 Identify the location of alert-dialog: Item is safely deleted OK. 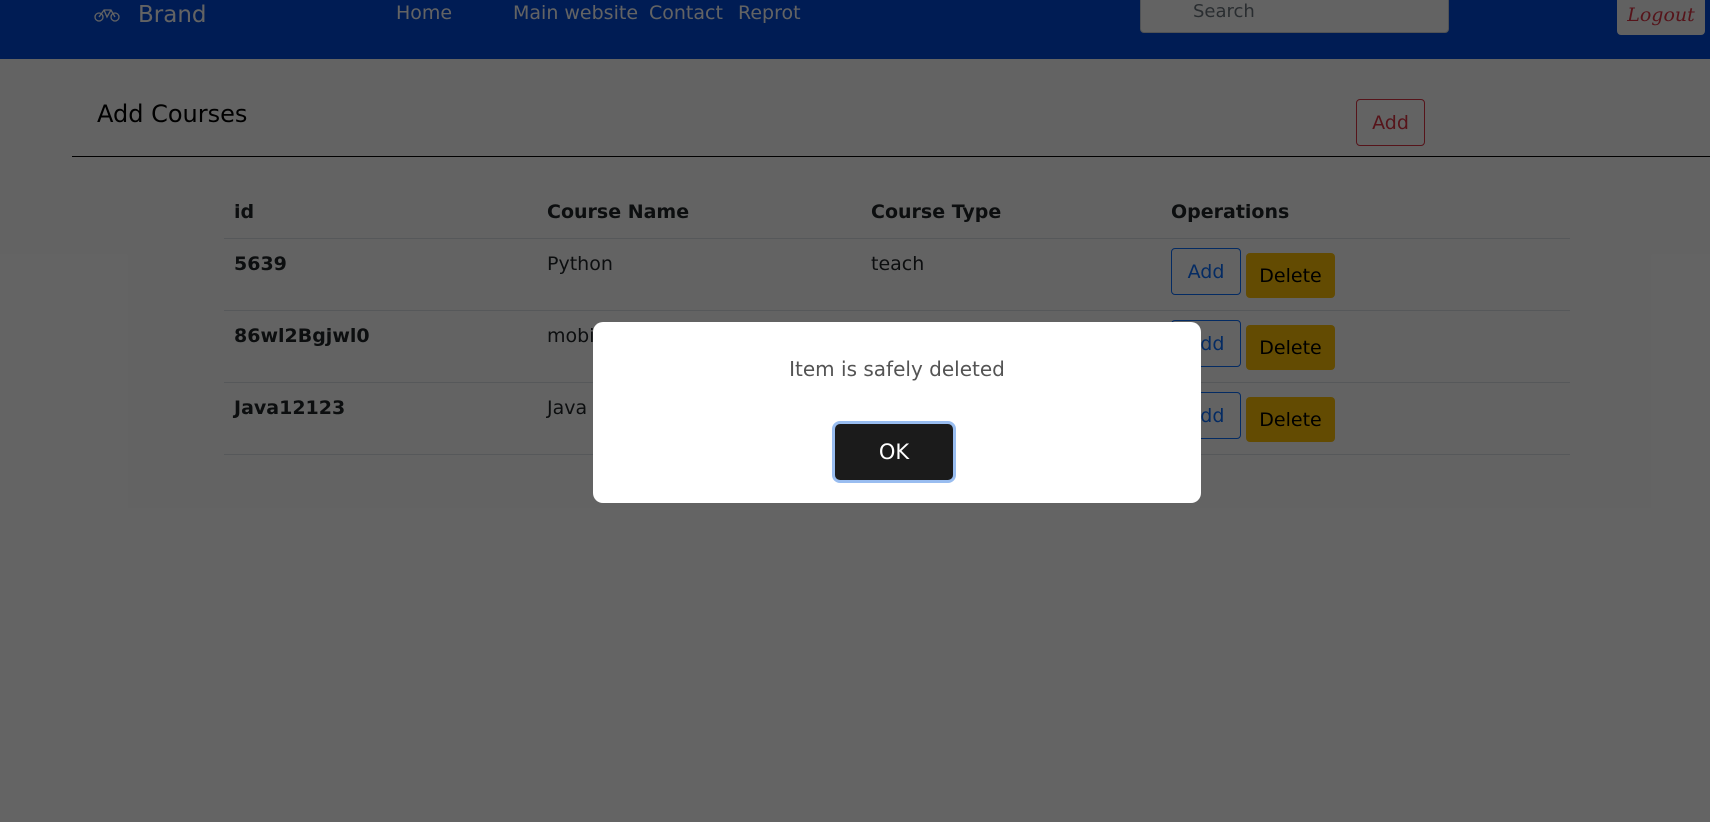
(897, 412).